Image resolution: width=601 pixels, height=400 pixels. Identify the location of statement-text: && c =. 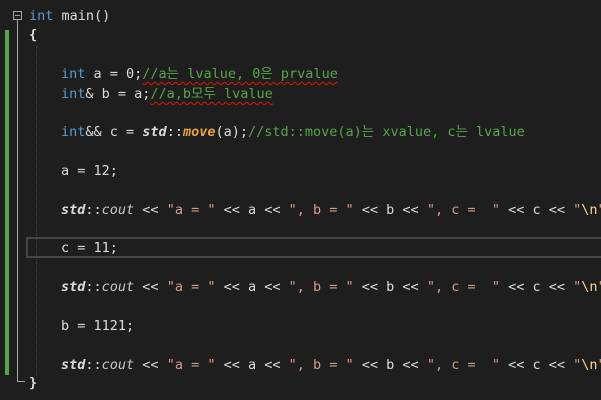
(114, 132).